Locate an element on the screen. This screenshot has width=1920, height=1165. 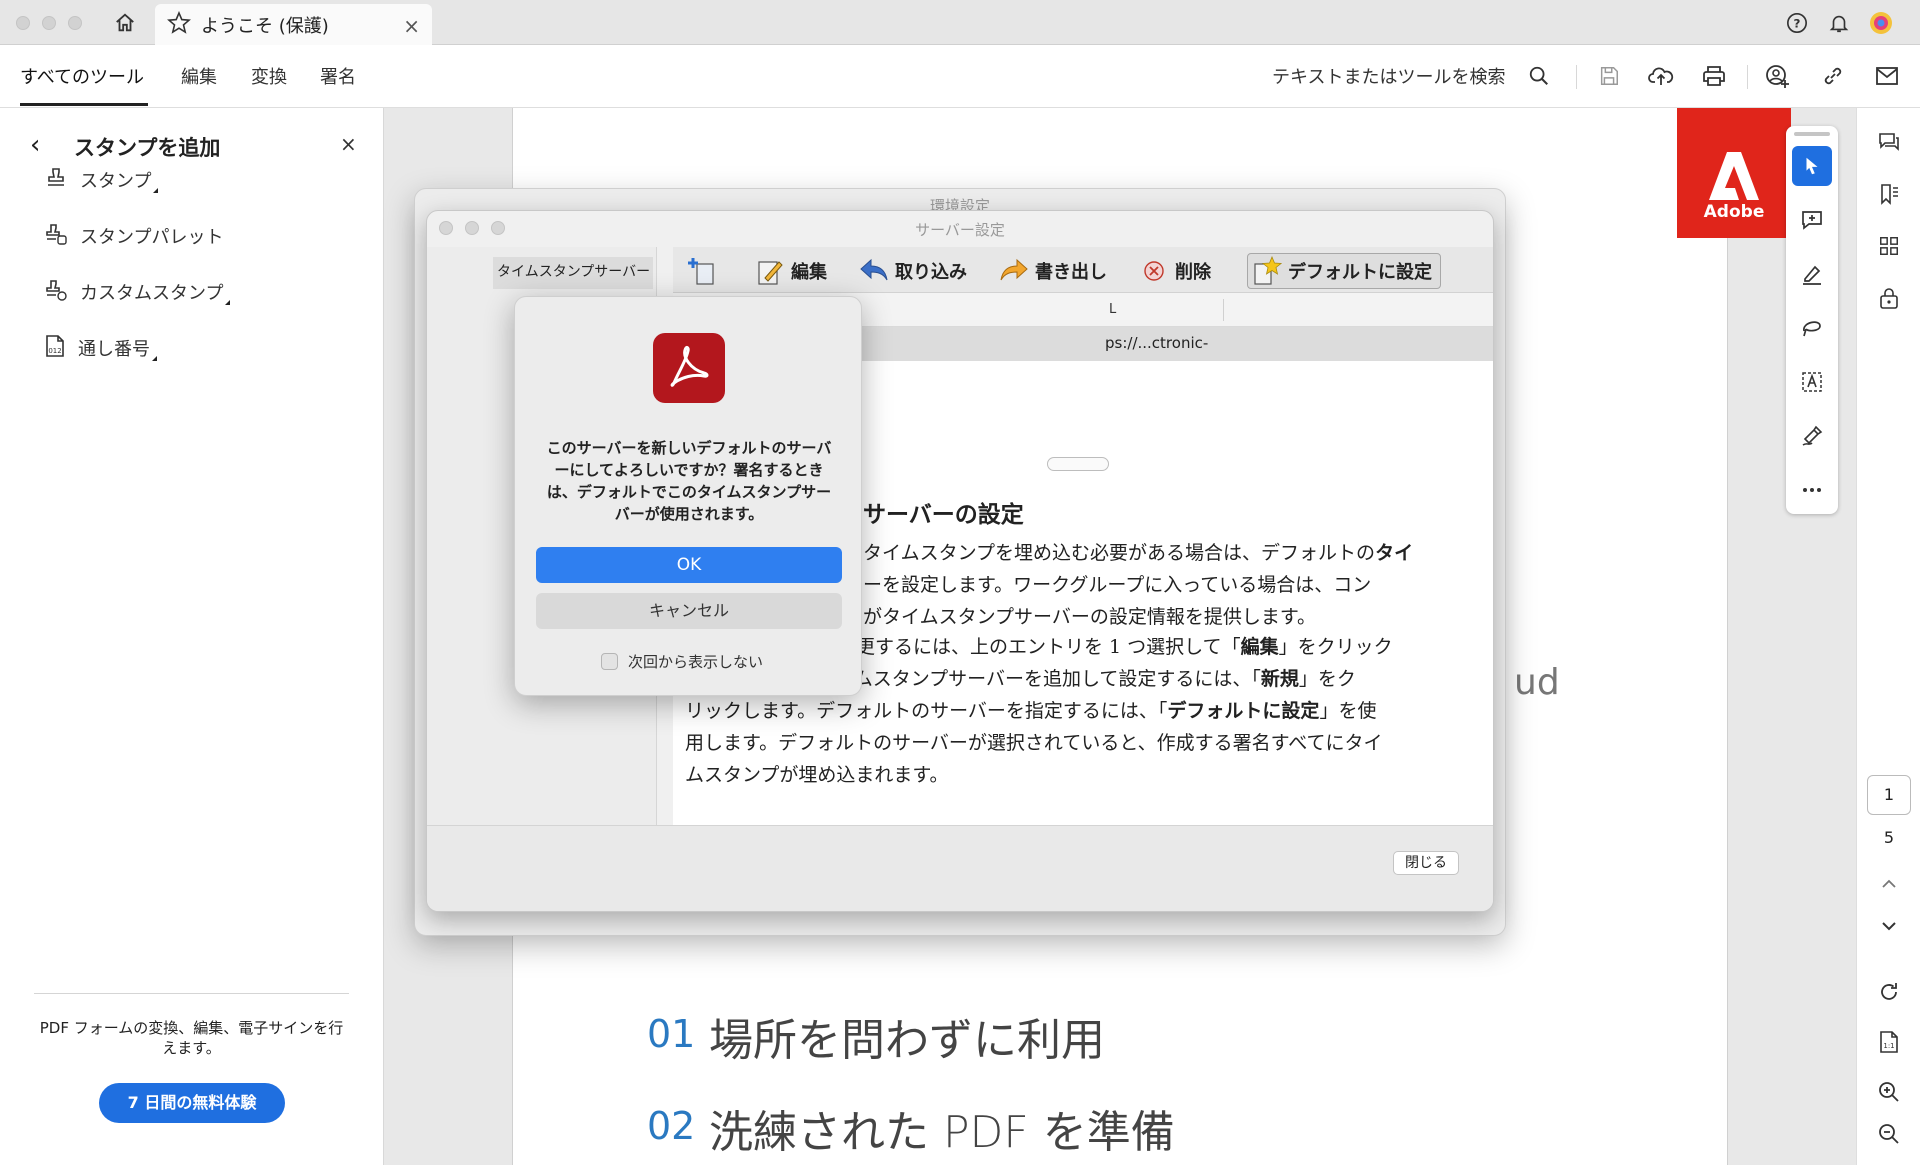
stamp-tool-item: スタンプ is located at coordinates (101, 180).